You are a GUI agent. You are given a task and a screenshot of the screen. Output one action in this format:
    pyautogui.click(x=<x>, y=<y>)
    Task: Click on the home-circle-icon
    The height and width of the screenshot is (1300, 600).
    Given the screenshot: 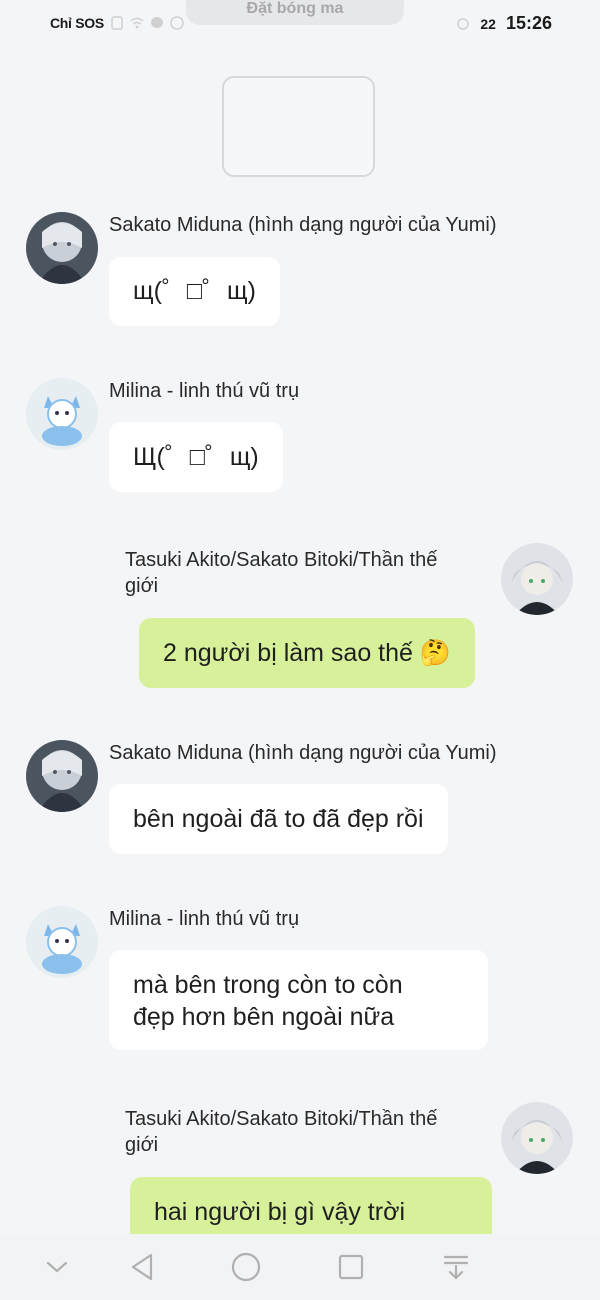 What is the action you would take?
    pyautogui.click(x=246, y=1267)
    